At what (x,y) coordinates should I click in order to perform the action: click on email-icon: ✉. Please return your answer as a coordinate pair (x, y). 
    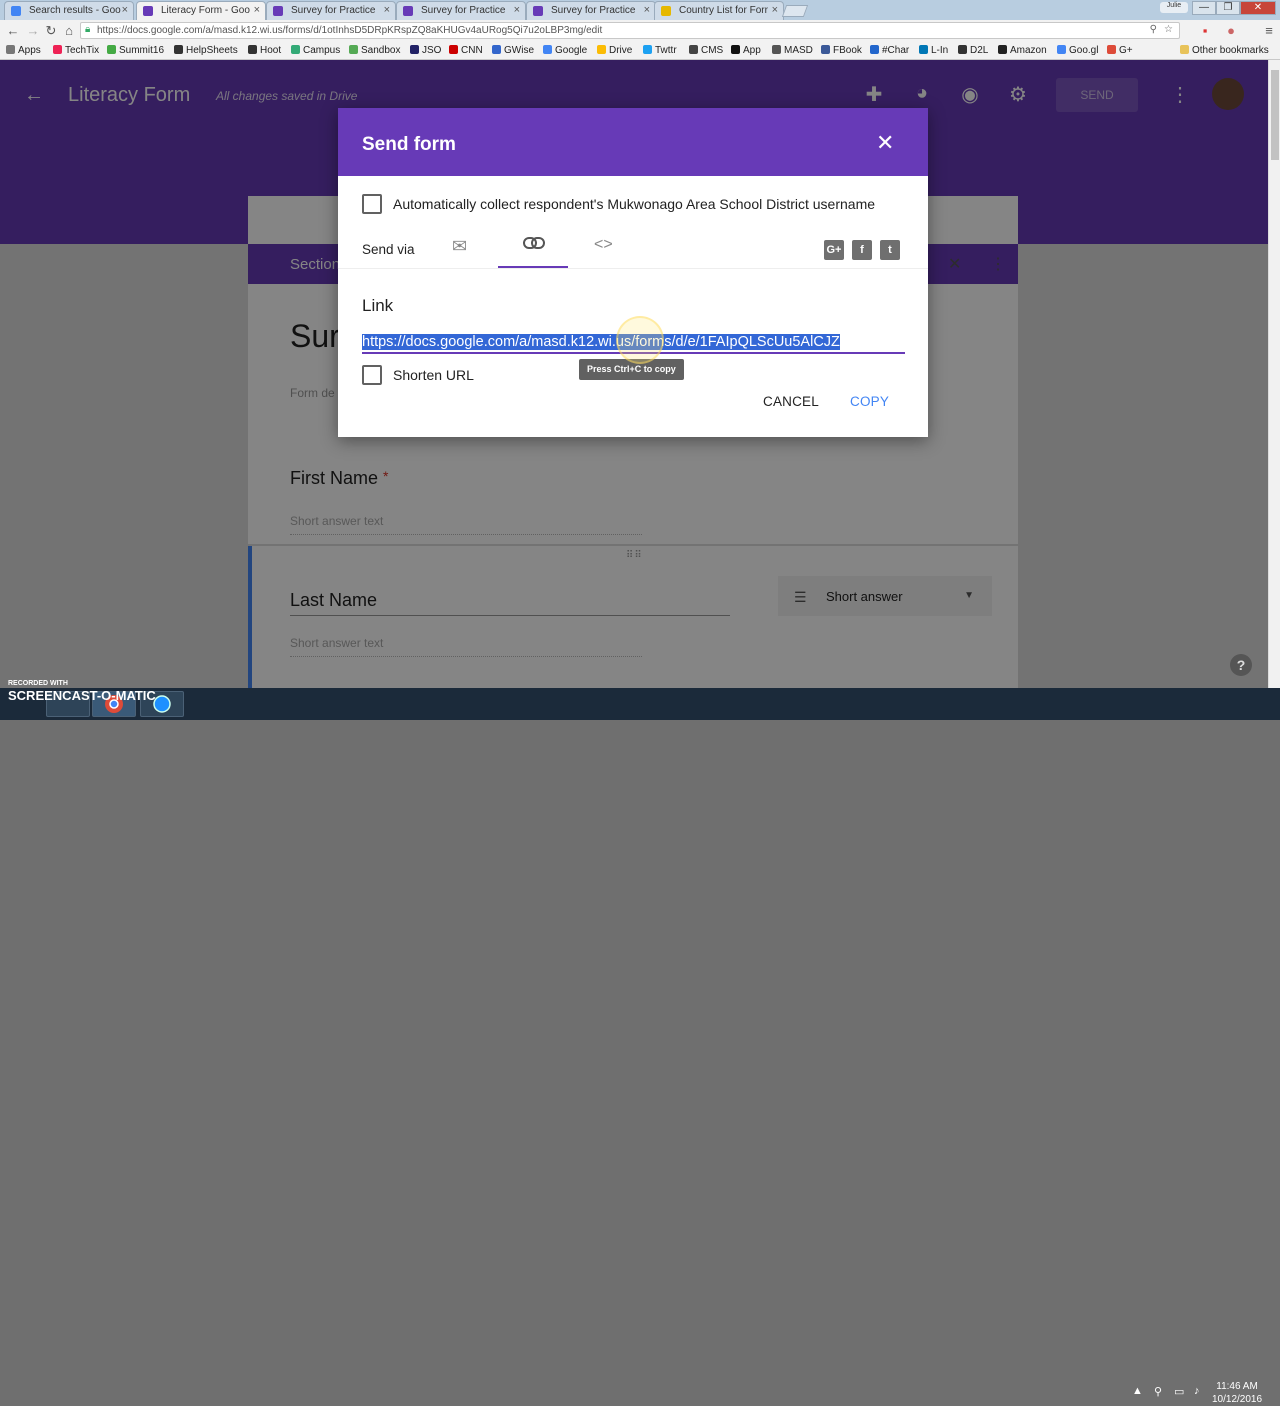
    Looking at the image, I should click on (459, 246).